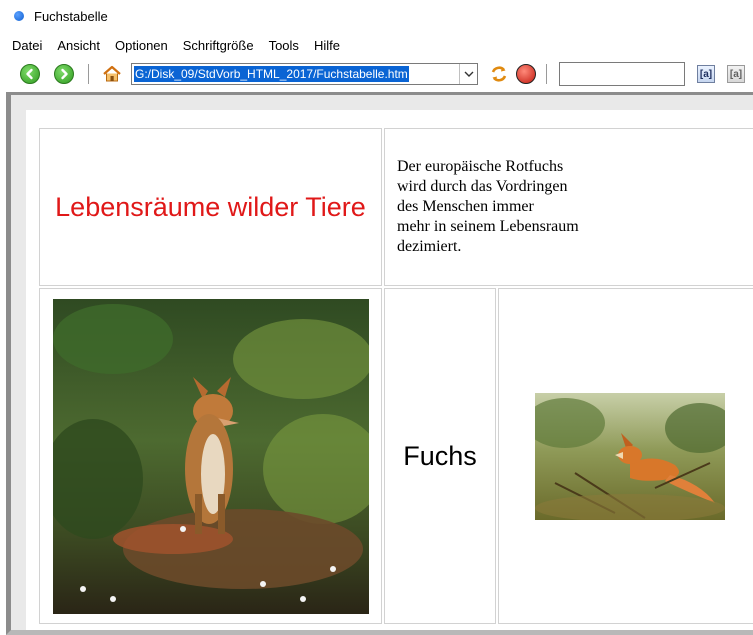 This screenshot has width=753, height=635. I want to click on search-input, so click(622, 74).